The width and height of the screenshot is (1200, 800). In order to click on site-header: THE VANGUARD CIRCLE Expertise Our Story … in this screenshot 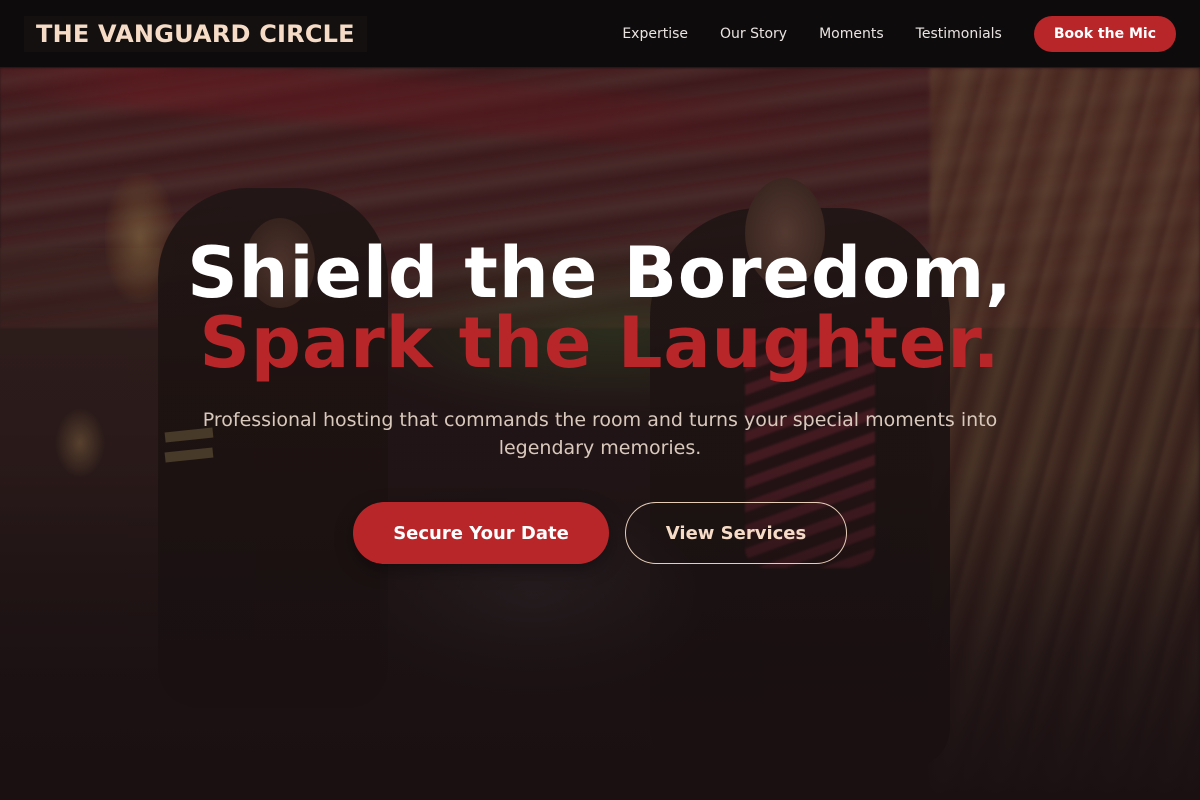, I will do `click(600, 34)`.